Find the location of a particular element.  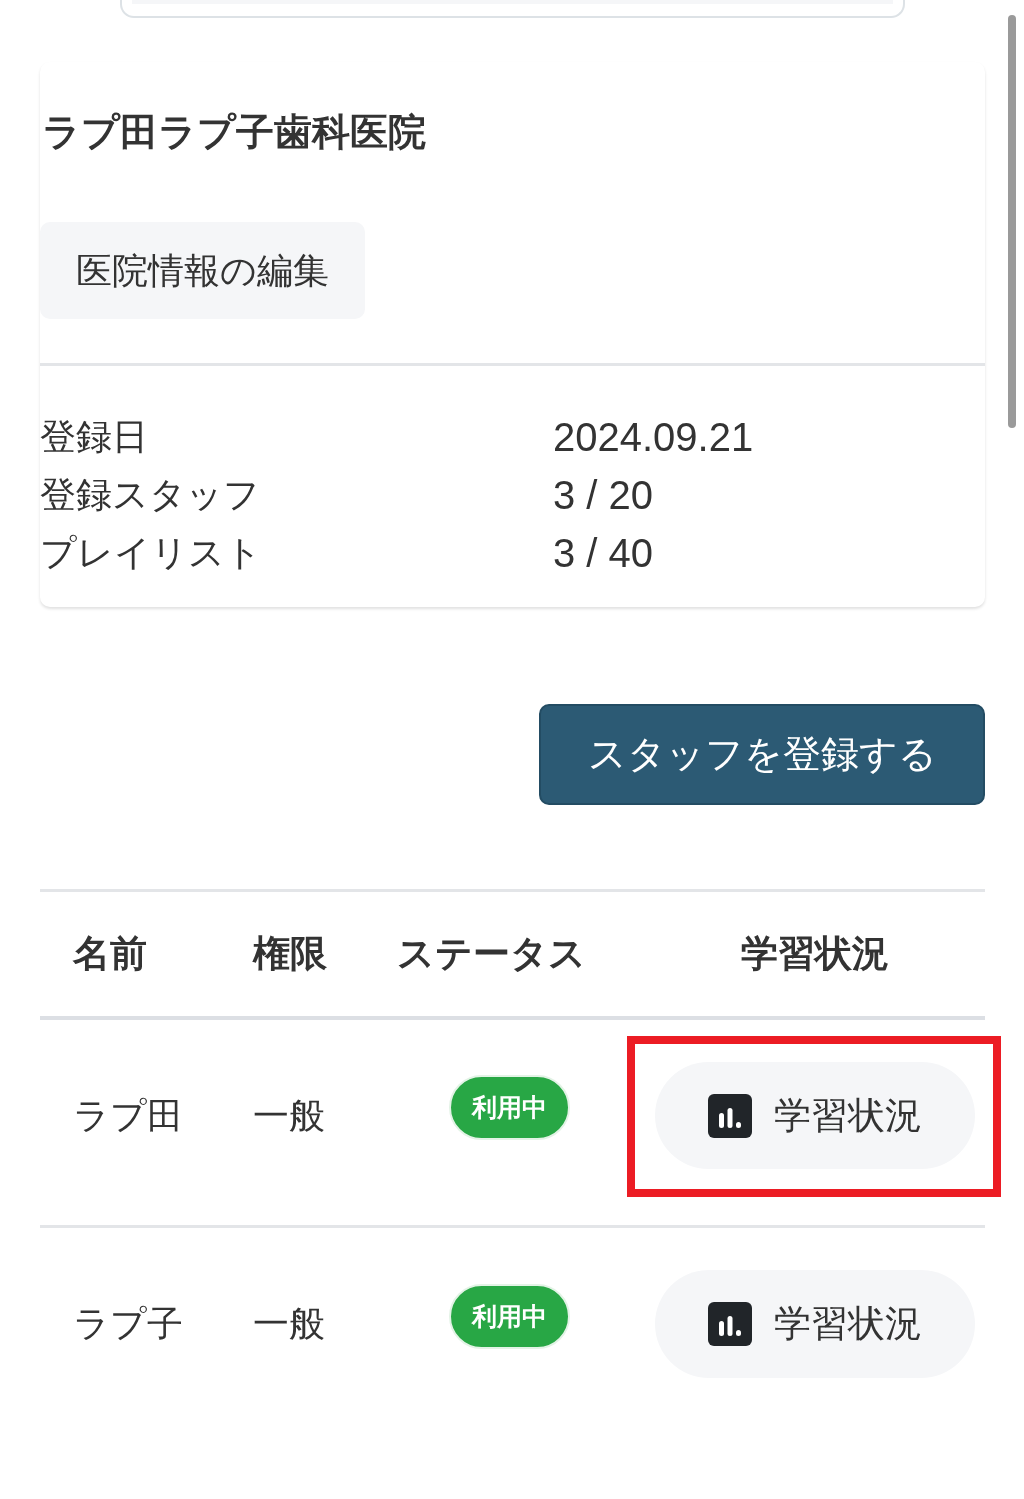

column-header: 名前 is located at coordinates (130, 954).